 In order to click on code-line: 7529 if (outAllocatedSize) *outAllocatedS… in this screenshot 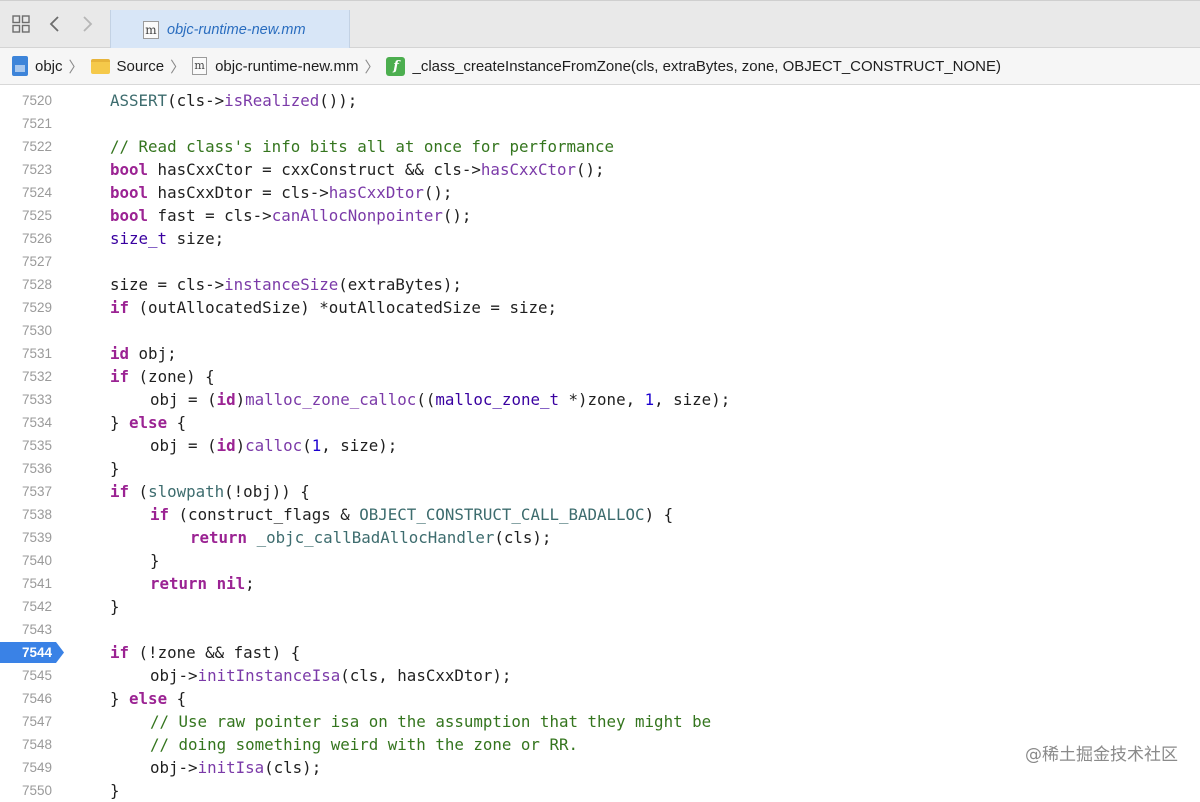, I will do `click(600, 307)`.